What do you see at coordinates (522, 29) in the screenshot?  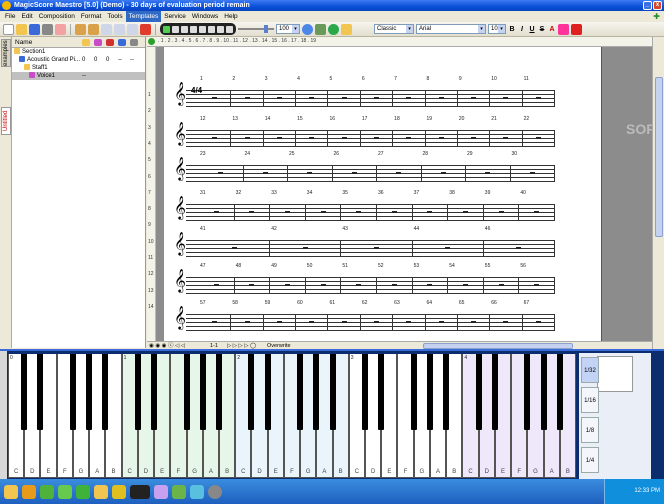 I see `italic-button: I` at bounding box center [522, 29].